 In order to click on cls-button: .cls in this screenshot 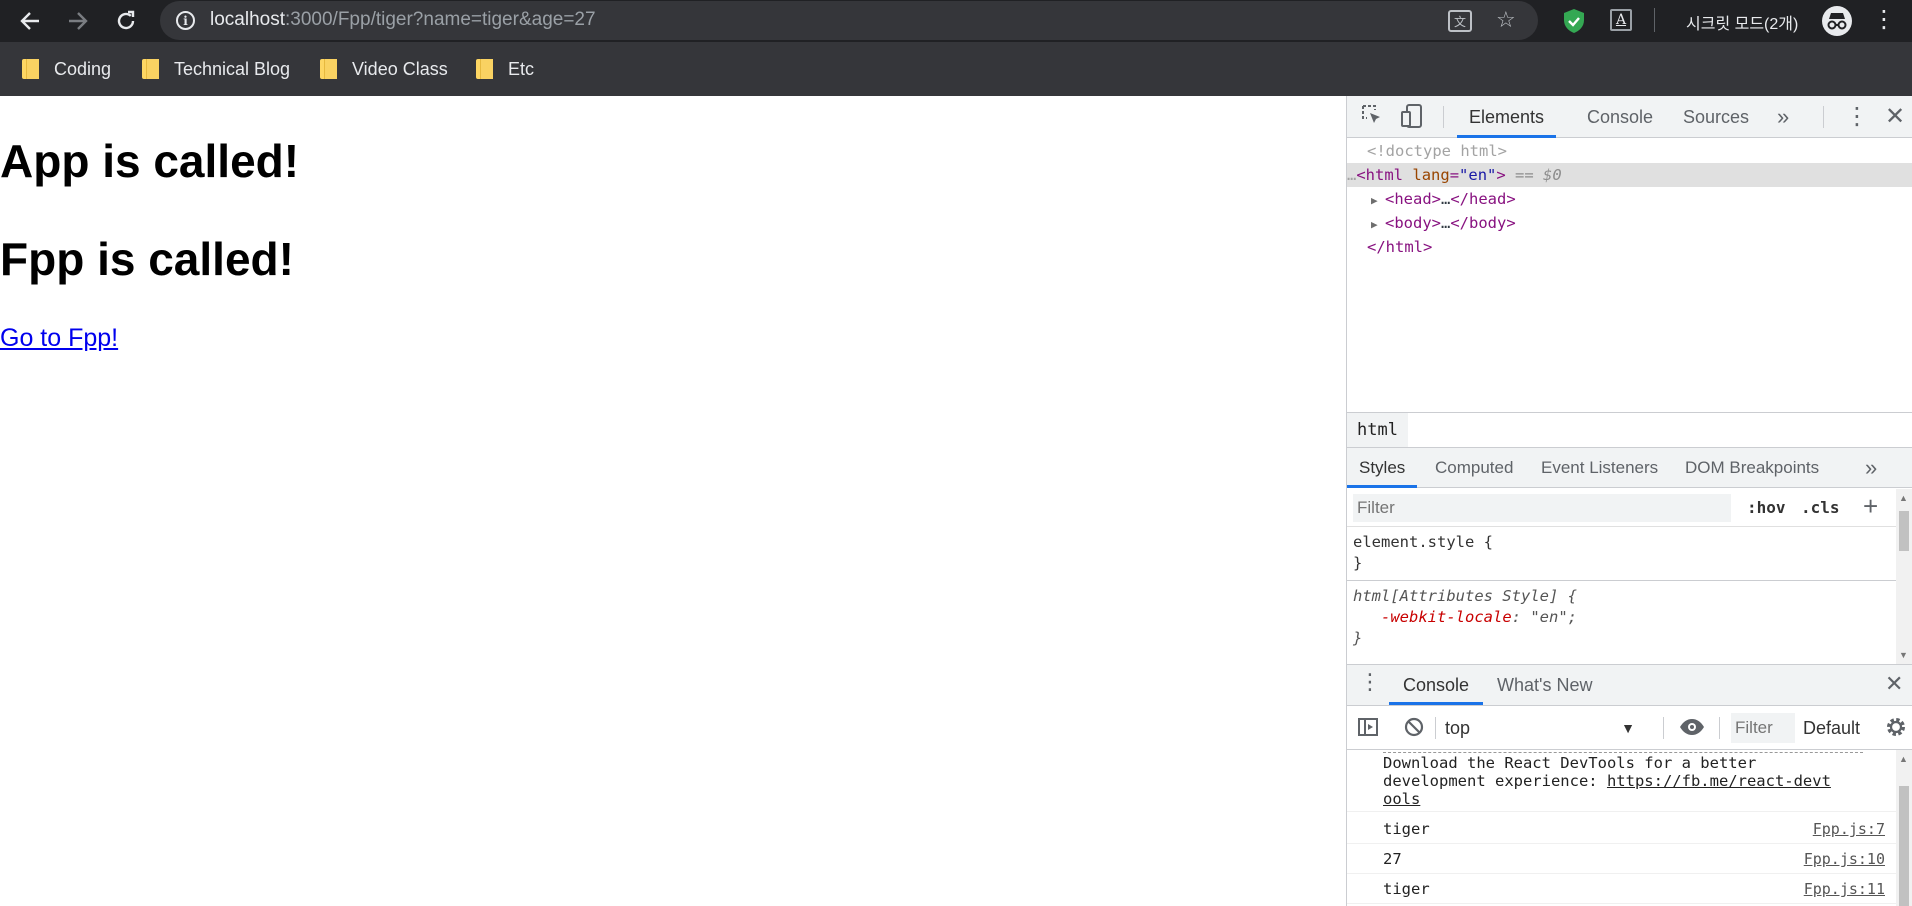, I will do `click(1820, 508)`.